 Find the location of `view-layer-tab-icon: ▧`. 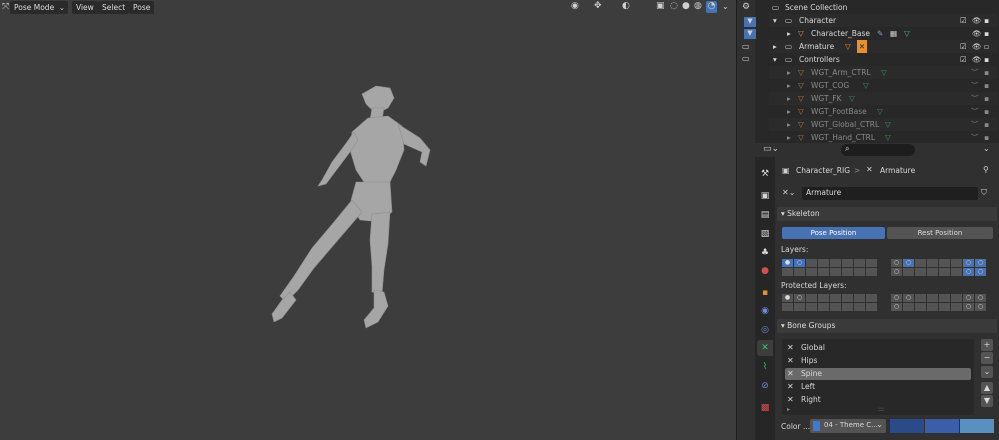

view-layer-tab-icon: ▧ is located at coordinates (765, 234).